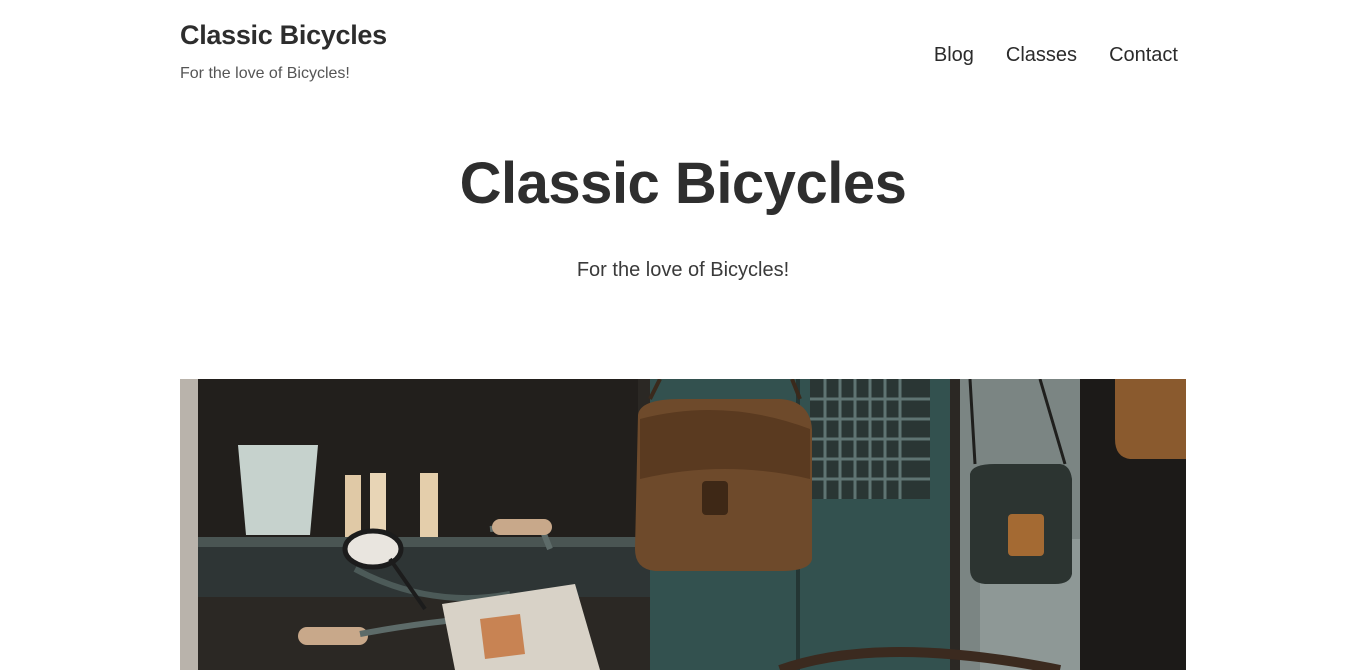 This screenshot has height=670, width=1366. Describe the element at coordinates (683, 270) in the screenshot. I see `hero-tagline: For the love of Bicycles!` at that location.